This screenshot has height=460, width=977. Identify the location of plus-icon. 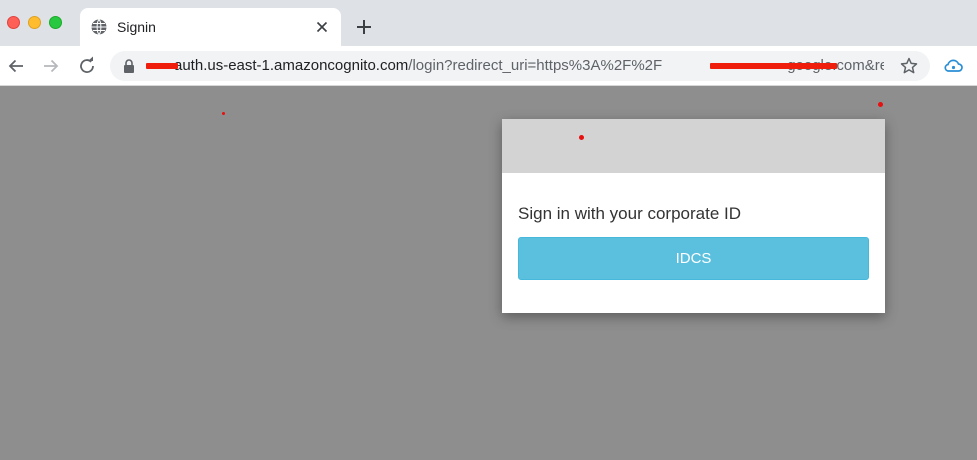
(364, 27).